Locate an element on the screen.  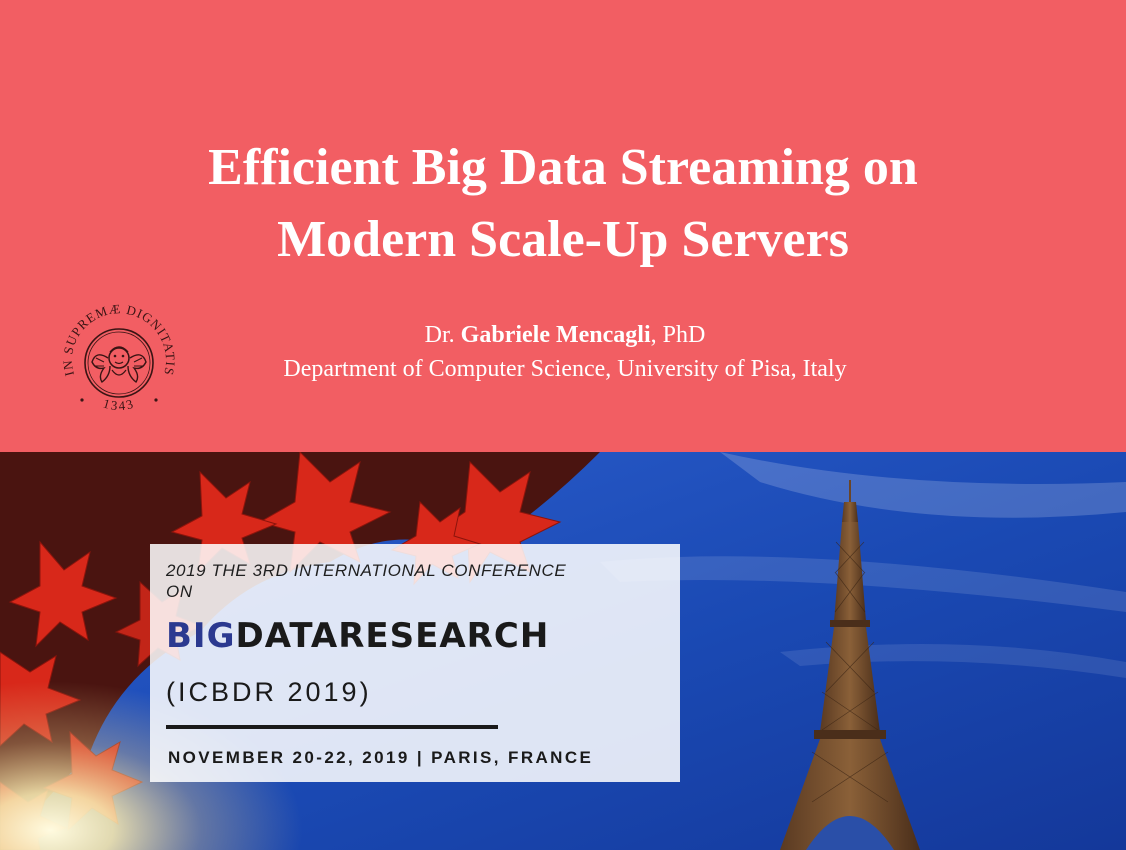
svg-text: IN SUPREMÆ DIGNITATIS is located at coordinates (119, 339).